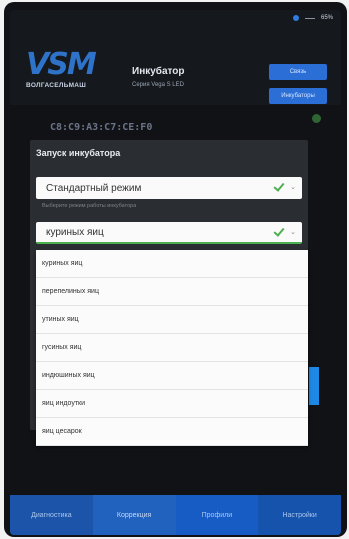 The height and width of the screenshot is (539, 349). I want to click on status-bar: 65%, so click(312, 18).